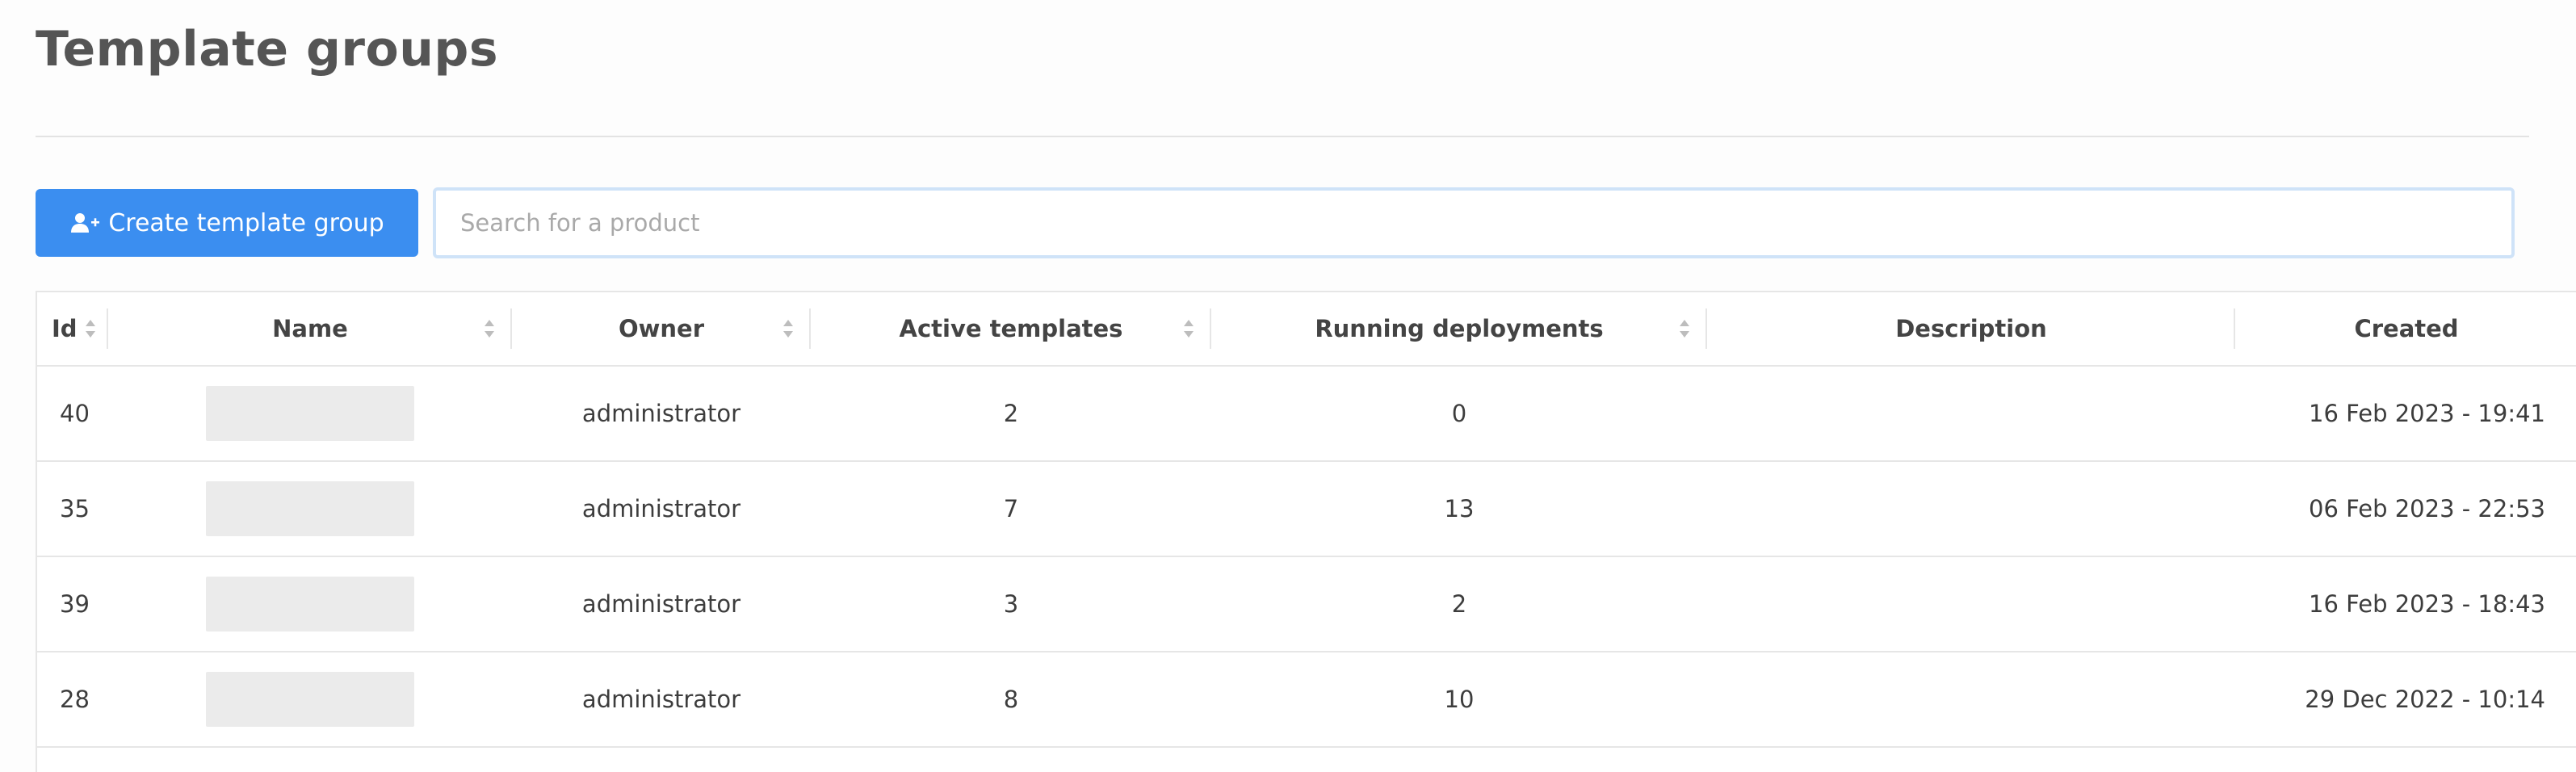 The width and height of the screenshot is (2576, 772). I want to click on column-header-label: Active templates, so click(1011, 328).